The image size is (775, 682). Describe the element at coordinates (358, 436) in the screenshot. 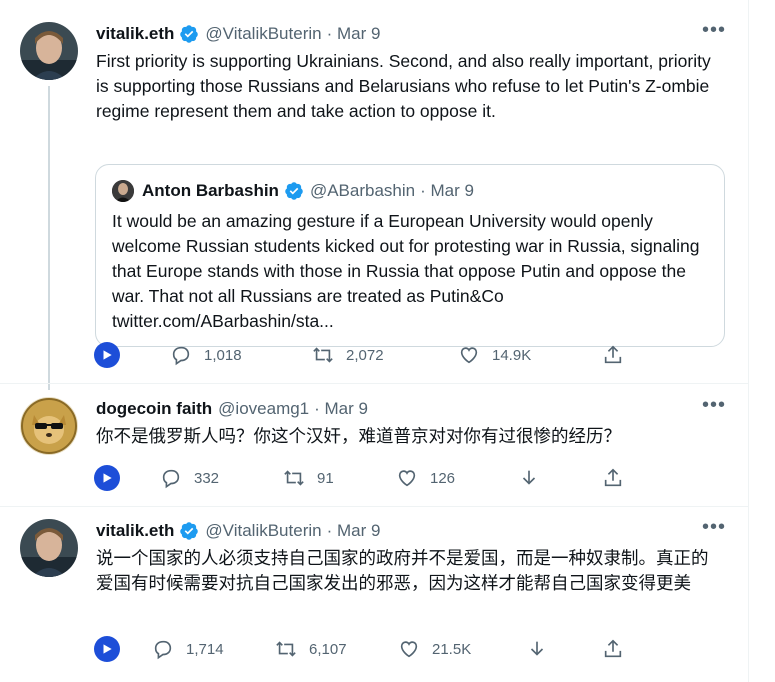

I see `tweet-text: 你不是俄罗斯人吗？你这个汉奸，难道普京对对你有过很惨的经历？` at that location.